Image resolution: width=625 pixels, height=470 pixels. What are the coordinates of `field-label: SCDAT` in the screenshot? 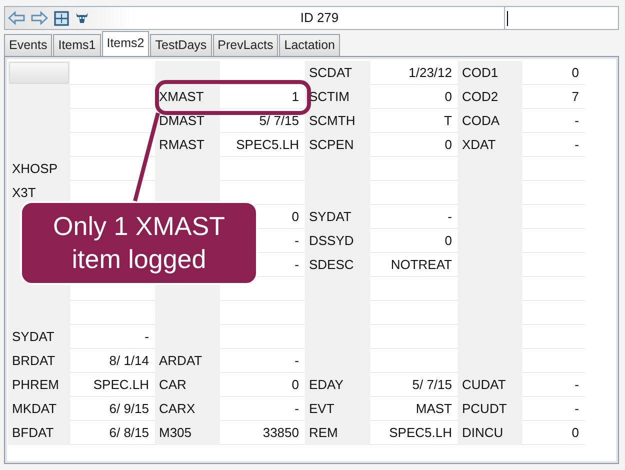 It's located at (337, 73).